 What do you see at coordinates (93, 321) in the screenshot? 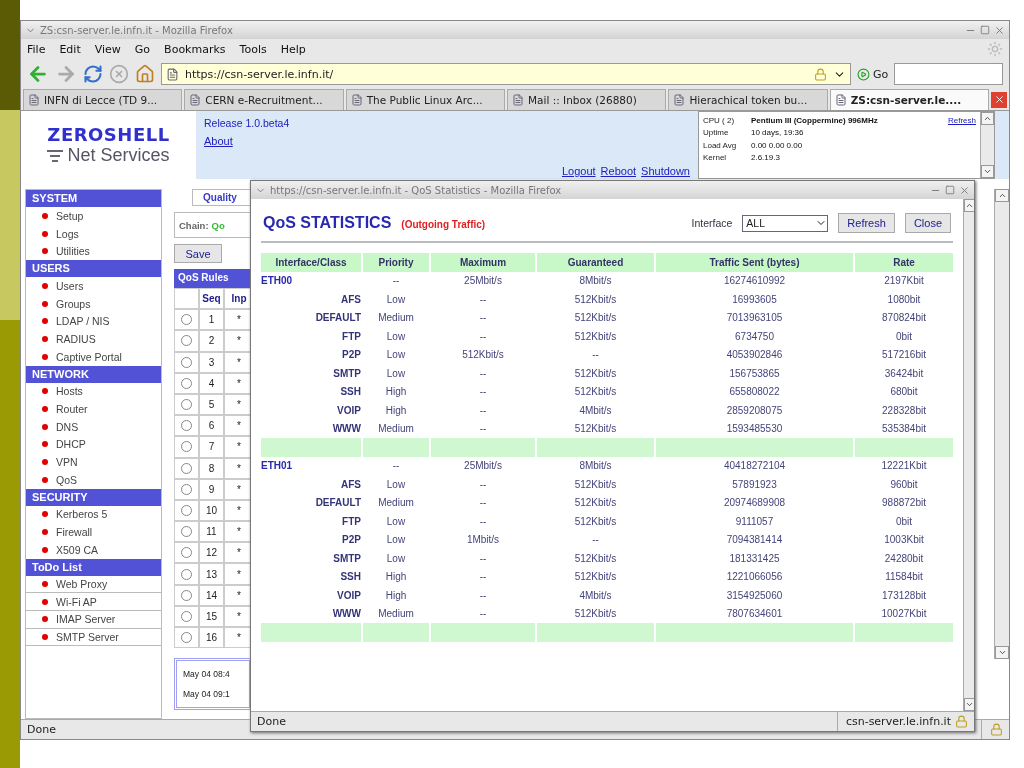
I see `sidebar-item: LDAP / NIS` at bounding box center [93, 321].